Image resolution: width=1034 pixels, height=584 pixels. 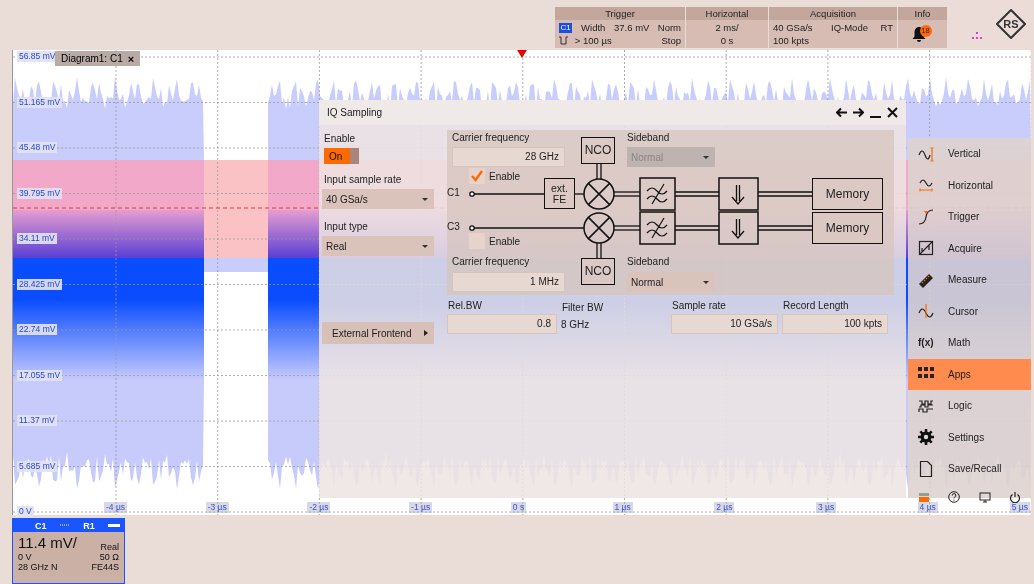 I want to click on network-icon, so click(x=977, y=36).